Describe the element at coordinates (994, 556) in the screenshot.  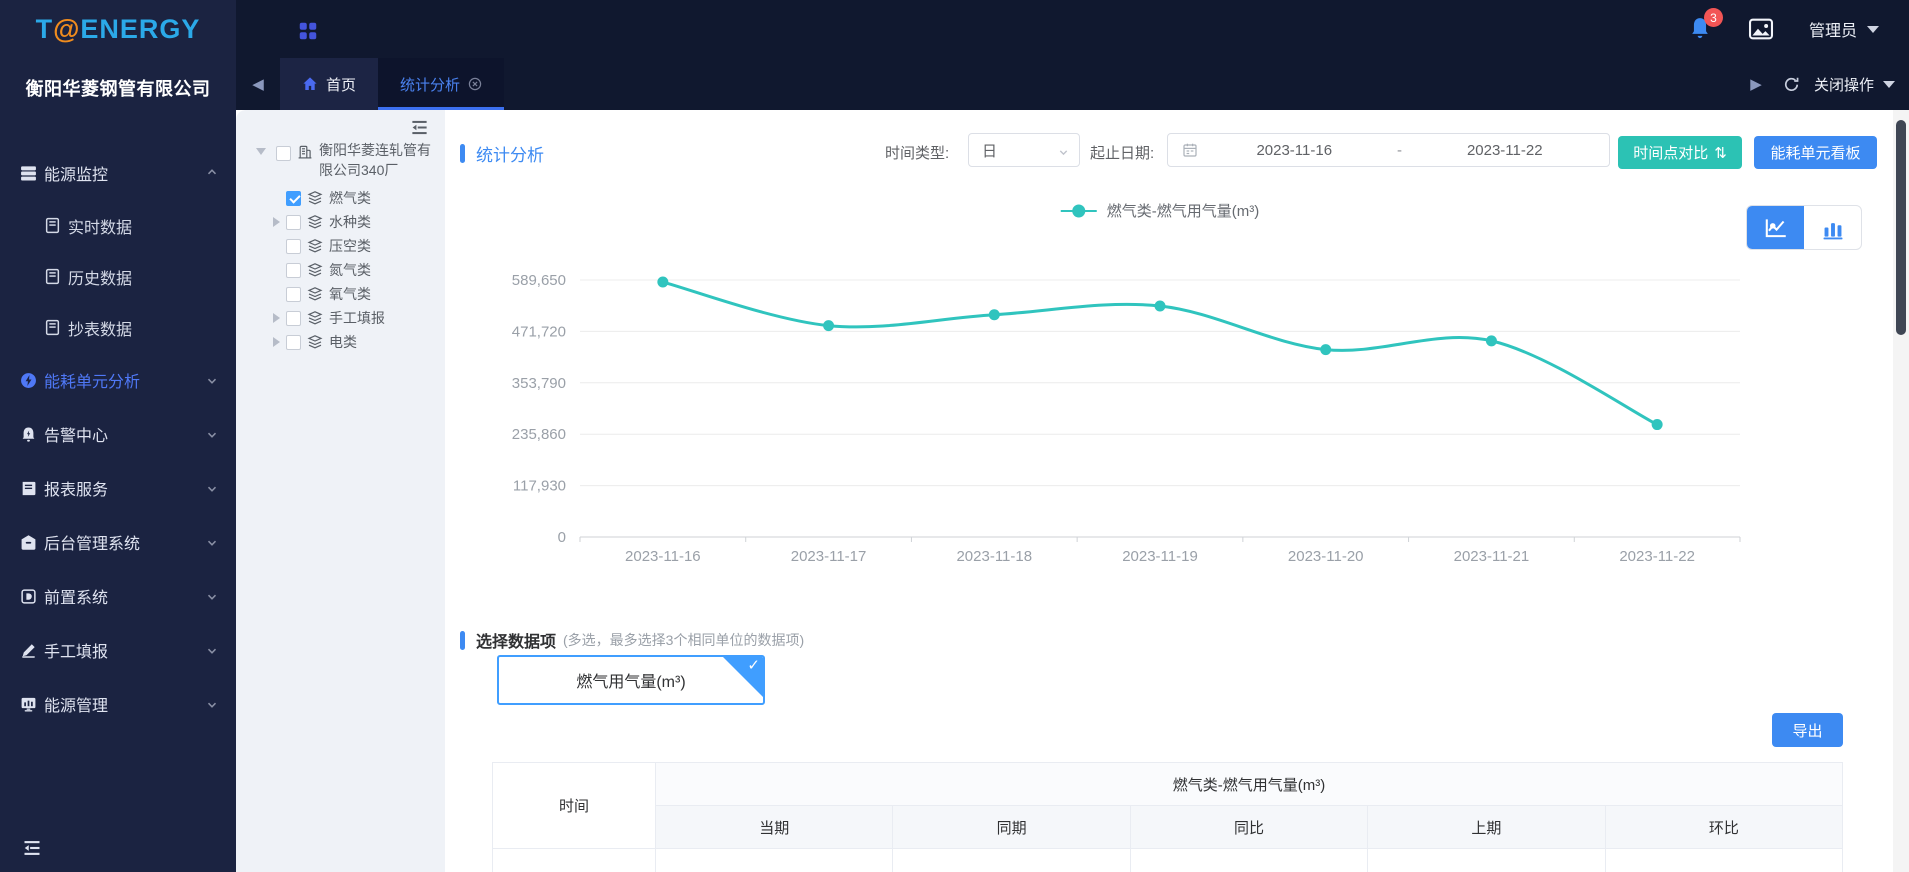
I see `x-axis-tick: 2023-11-18` at that location.